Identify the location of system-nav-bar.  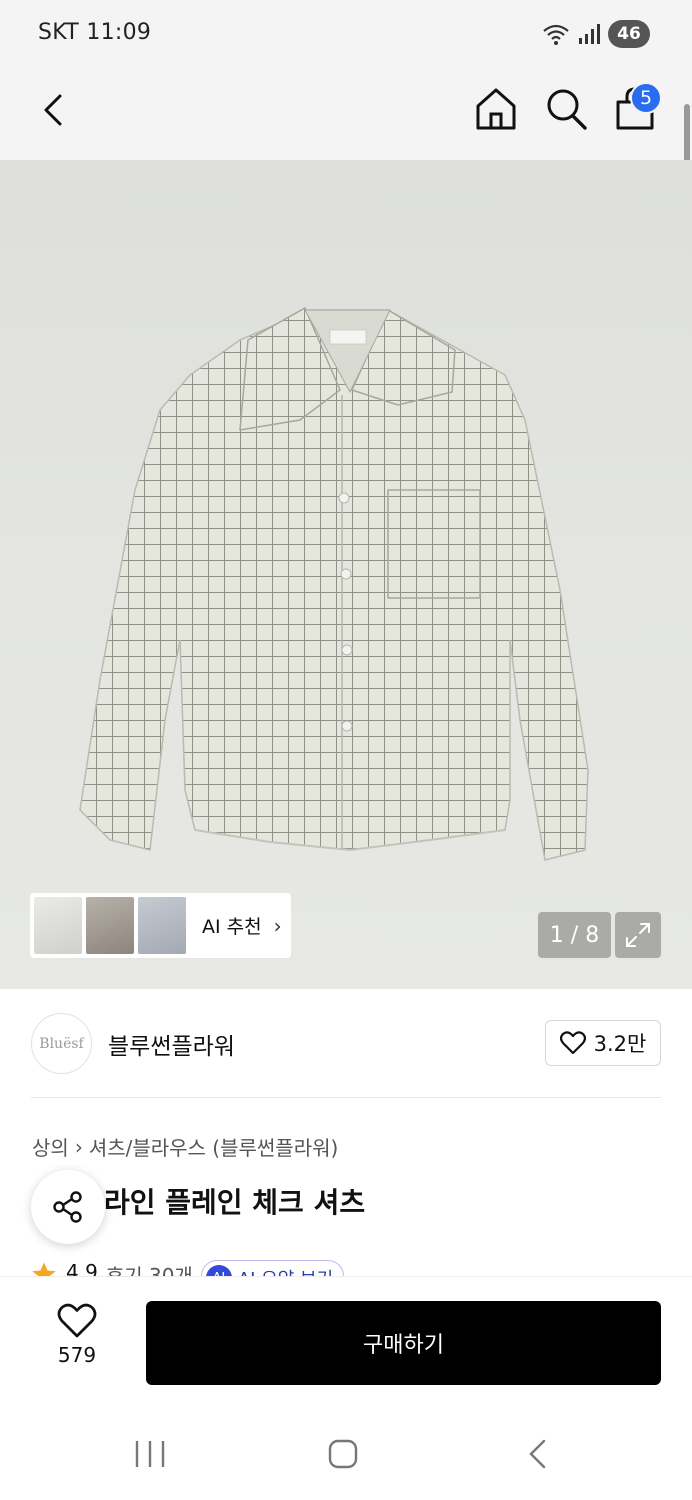
(346, 1450).